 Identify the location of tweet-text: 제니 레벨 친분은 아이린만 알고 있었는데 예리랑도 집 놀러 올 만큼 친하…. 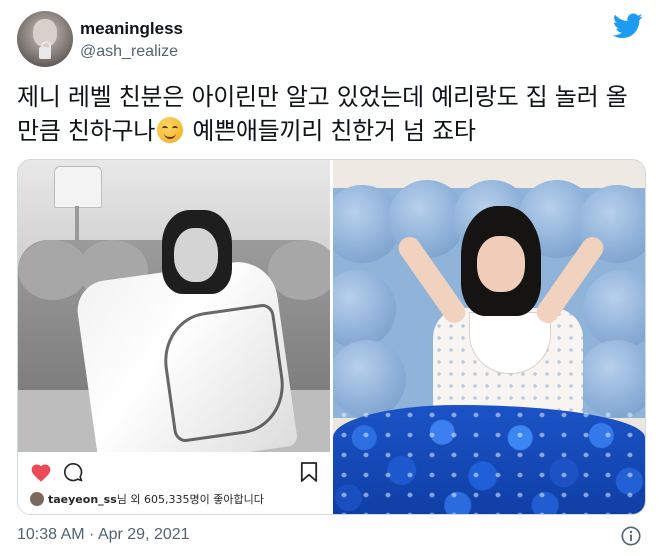
(332, 114).